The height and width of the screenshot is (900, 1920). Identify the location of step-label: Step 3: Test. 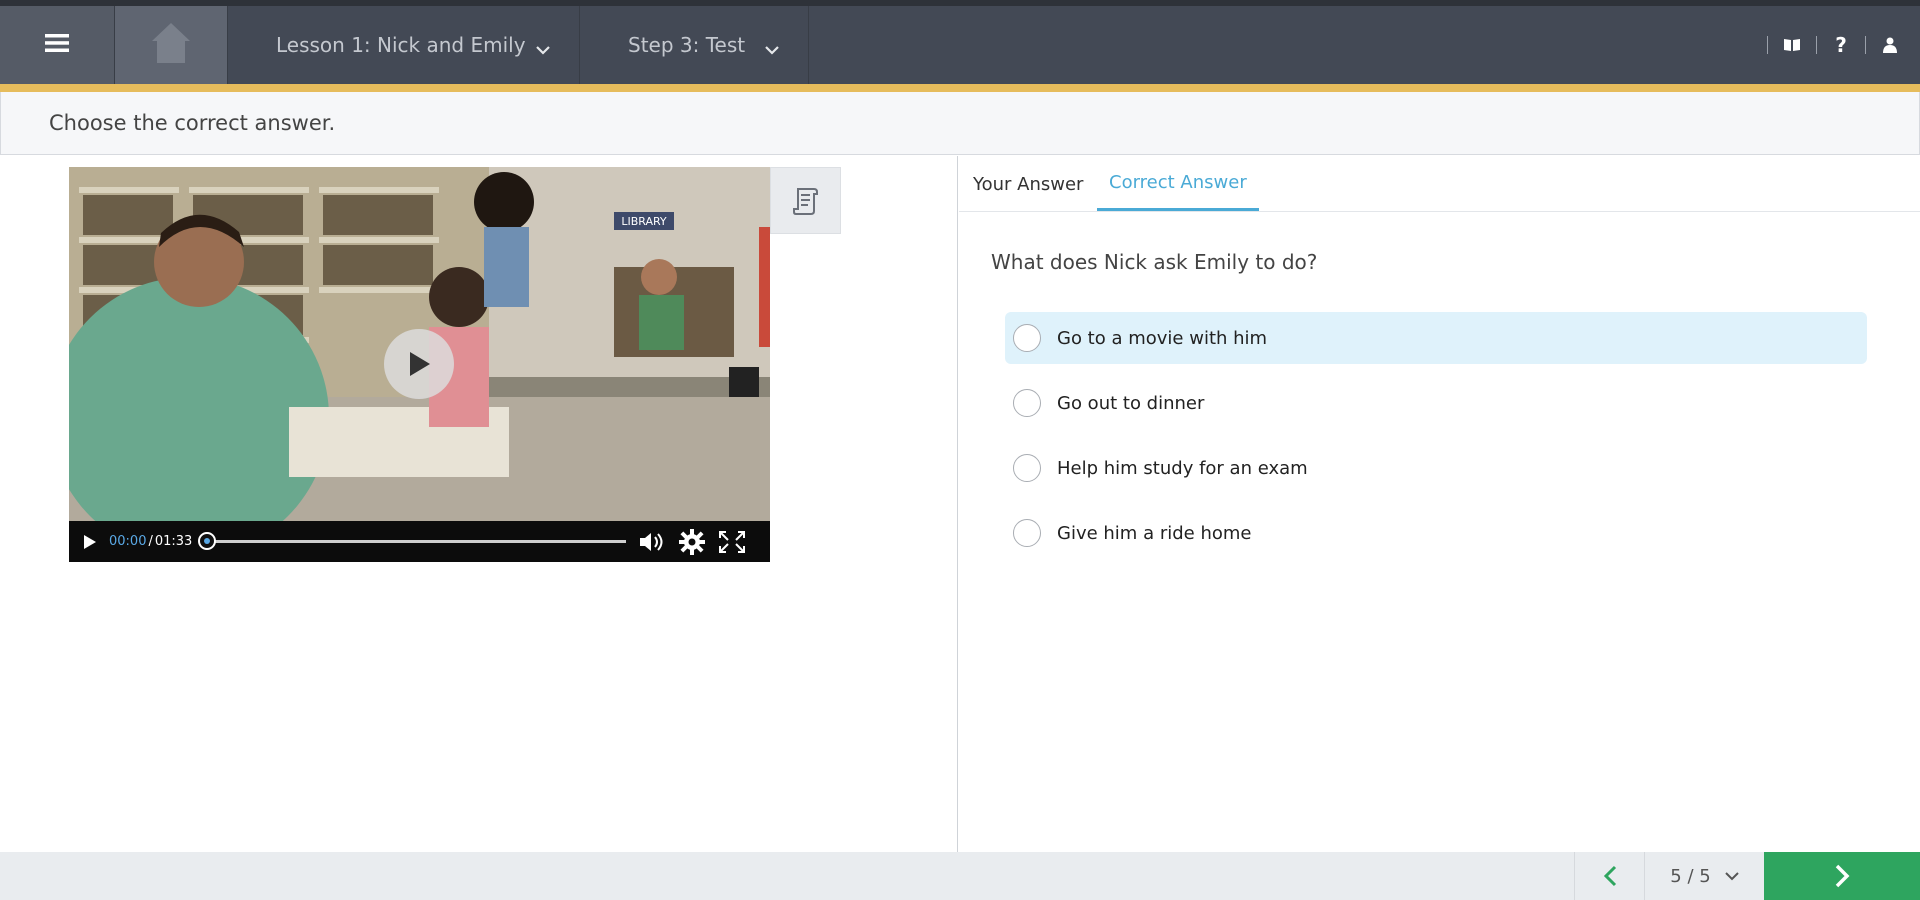
(687, 45).